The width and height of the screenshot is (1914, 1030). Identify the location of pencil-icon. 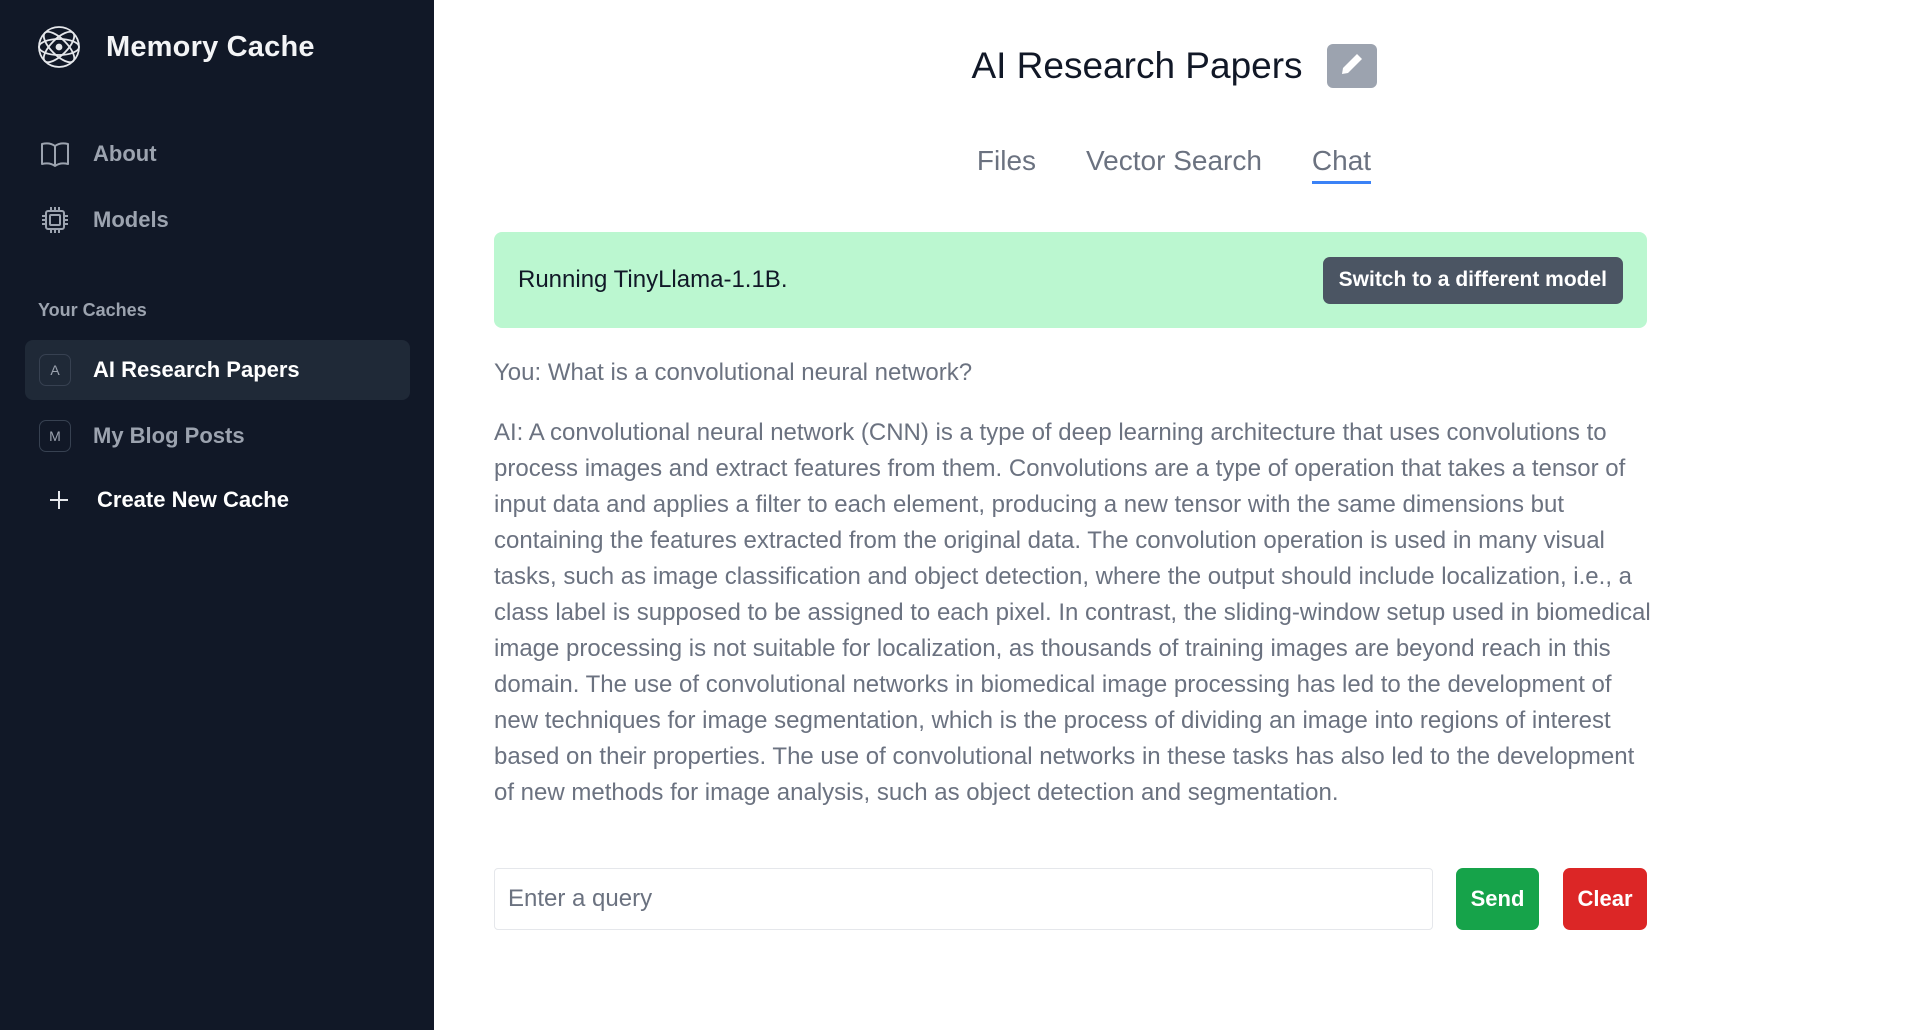
(1352, 66).